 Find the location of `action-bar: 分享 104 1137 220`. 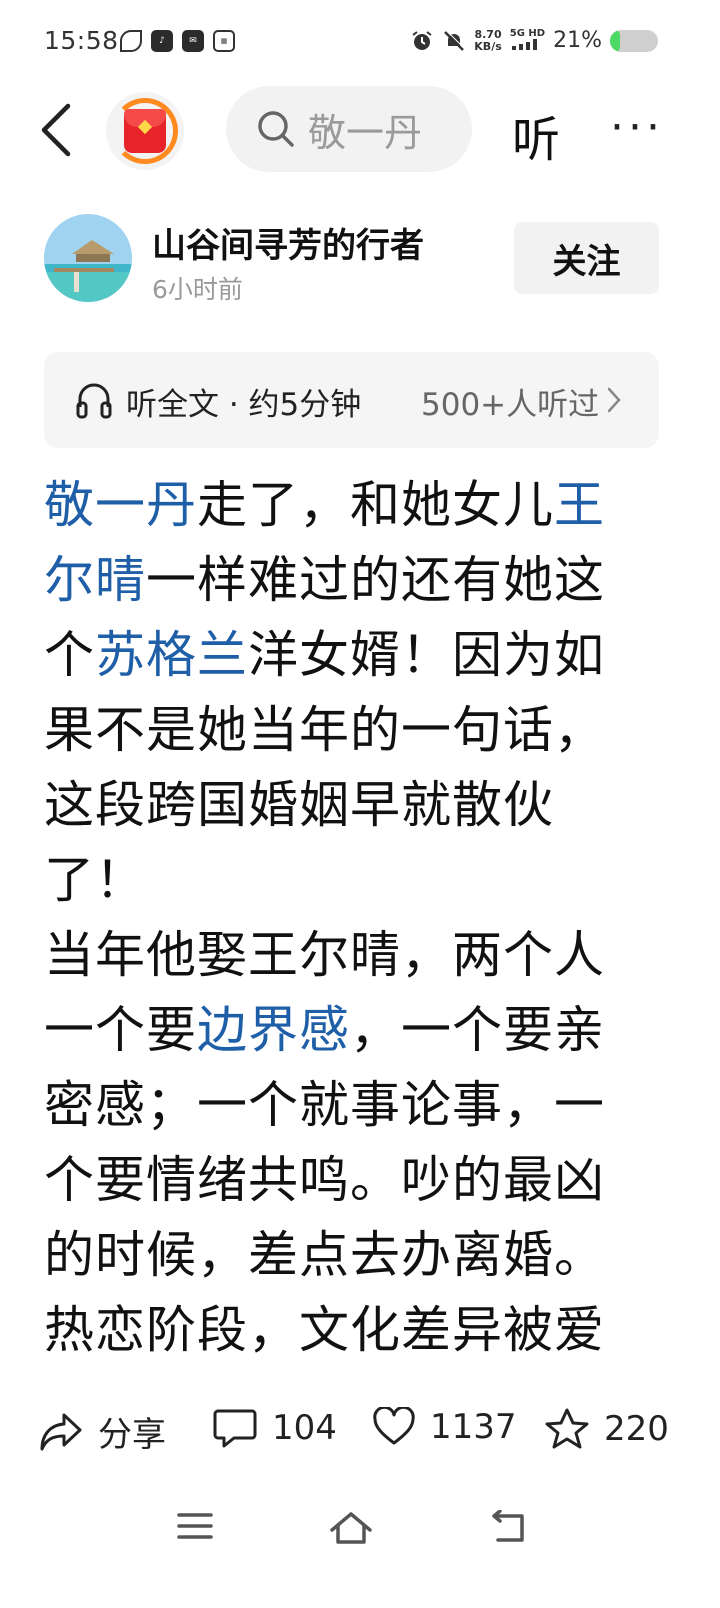

action-bar: 分享 104 1137 220 is located at coordinates (360, 1435).